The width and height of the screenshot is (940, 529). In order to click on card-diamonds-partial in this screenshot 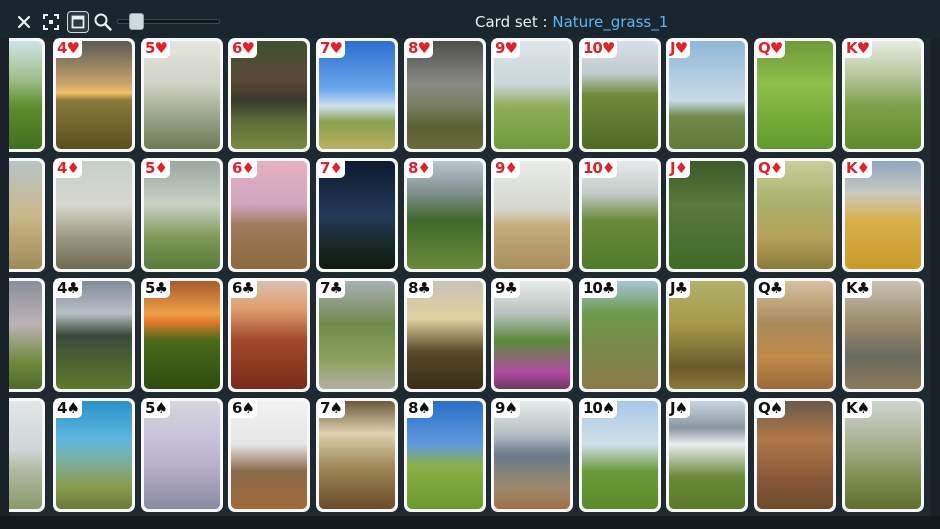, I will do `click(27, 215)`.